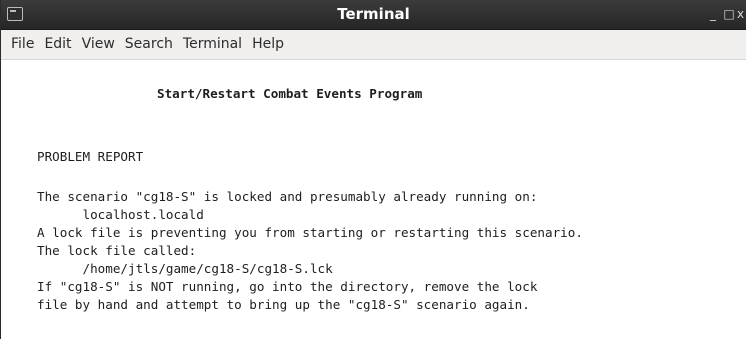 The height and width of the screenshot is (339, 746). What do you see at coordinates (713, 14) in the screenshot?
I see `minimize-button: _` at bounding box center [713, 14].